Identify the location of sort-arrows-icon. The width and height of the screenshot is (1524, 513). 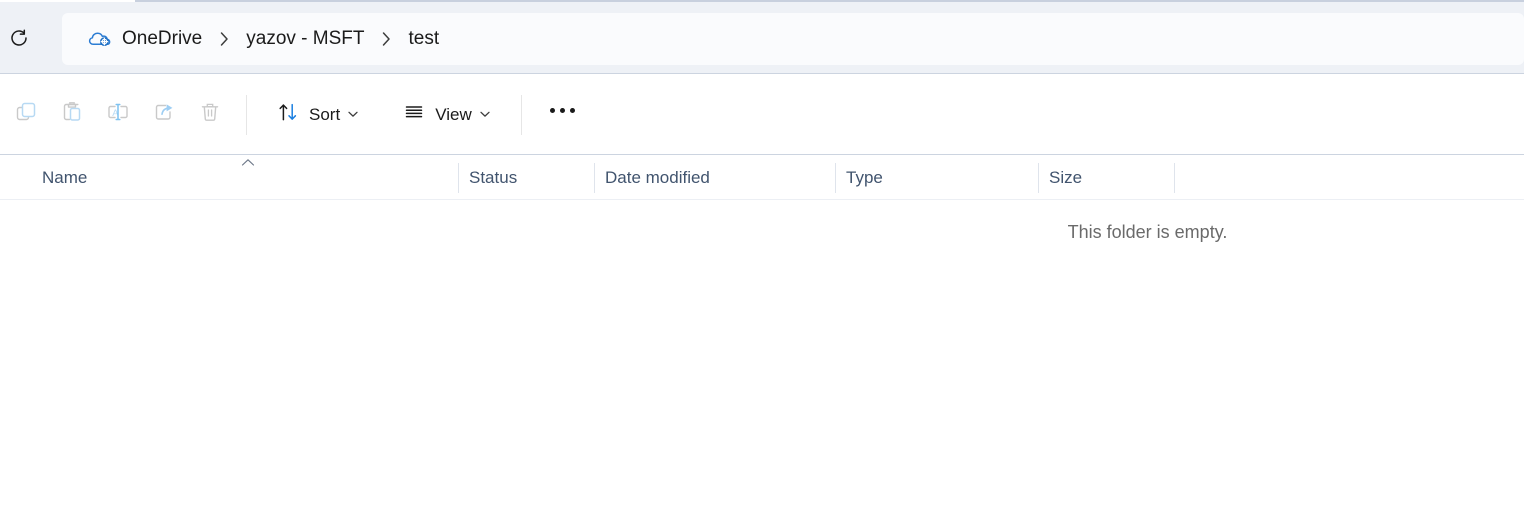
(288, 114).